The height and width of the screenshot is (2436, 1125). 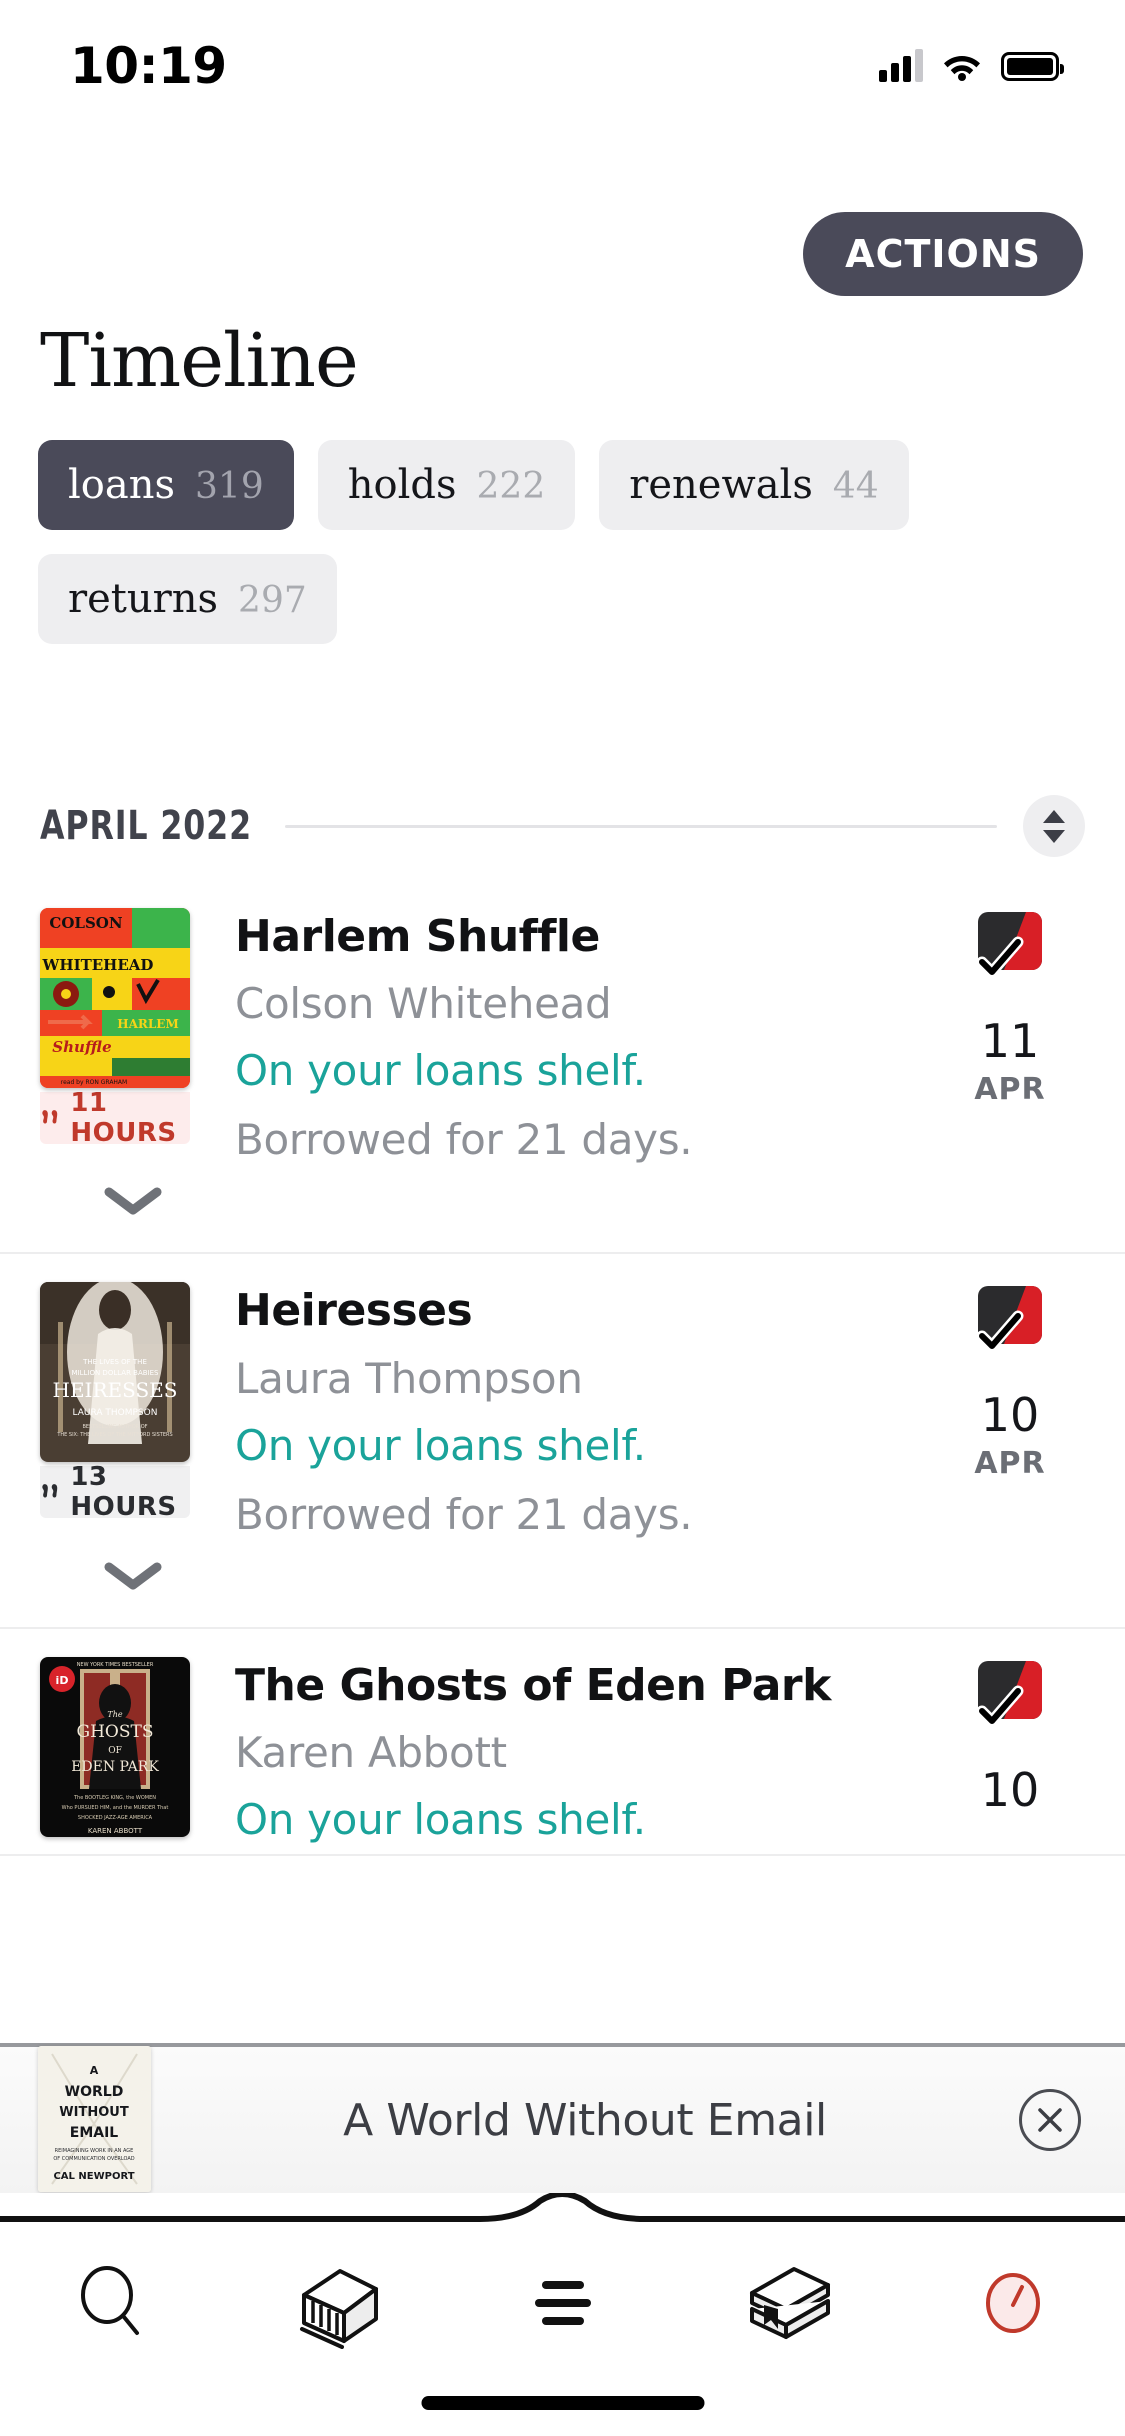 I want to click on filter-chip-renewals: renewals 44, so click(x=754, y=485).